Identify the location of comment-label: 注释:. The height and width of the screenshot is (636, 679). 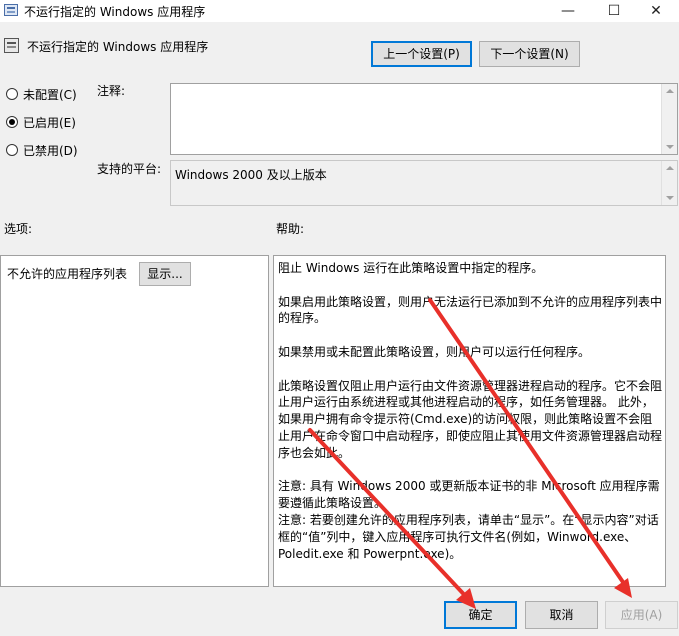
(111, 91).